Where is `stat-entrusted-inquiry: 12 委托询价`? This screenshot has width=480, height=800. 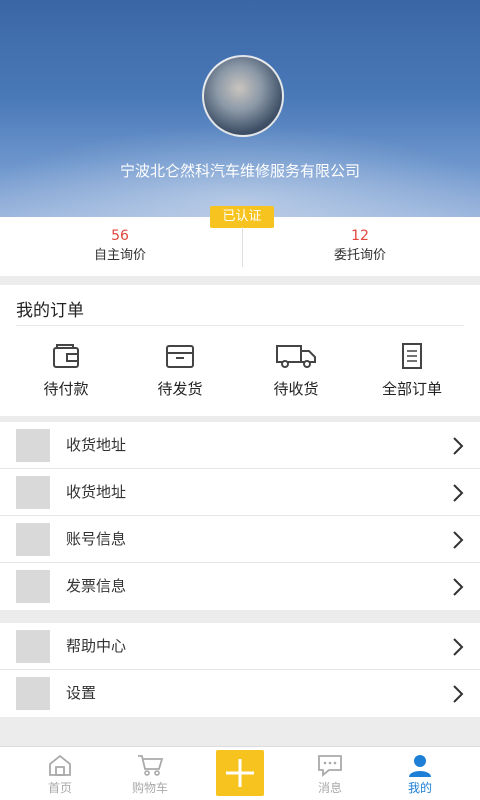
stat-entrusted-inquiry: 12 委托询价 is located at coordinates (360, 247).